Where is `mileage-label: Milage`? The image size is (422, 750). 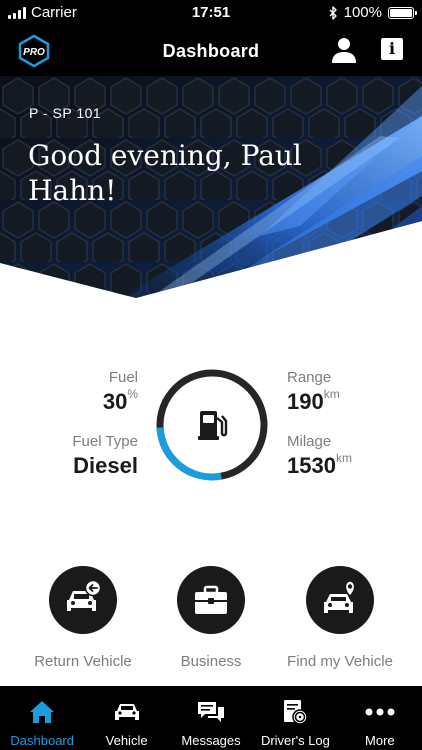 mileage-label: Milage is located at coordinates (309, 441).